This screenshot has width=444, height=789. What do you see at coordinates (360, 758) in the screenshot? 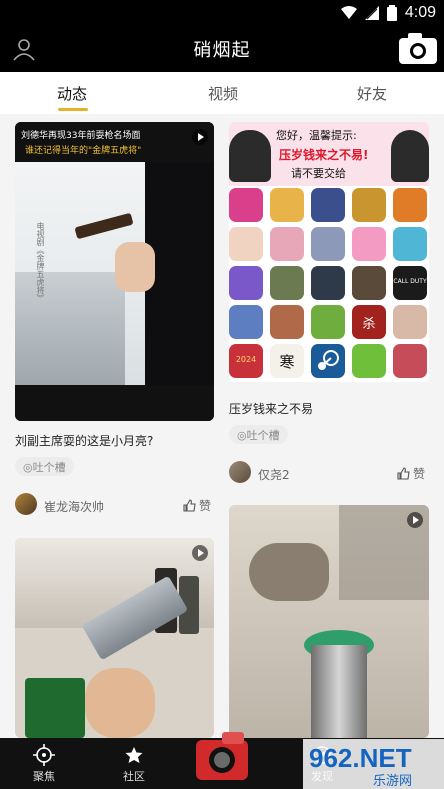
I see `watermark-text: 962.NET` at bounding box center [360, 758].